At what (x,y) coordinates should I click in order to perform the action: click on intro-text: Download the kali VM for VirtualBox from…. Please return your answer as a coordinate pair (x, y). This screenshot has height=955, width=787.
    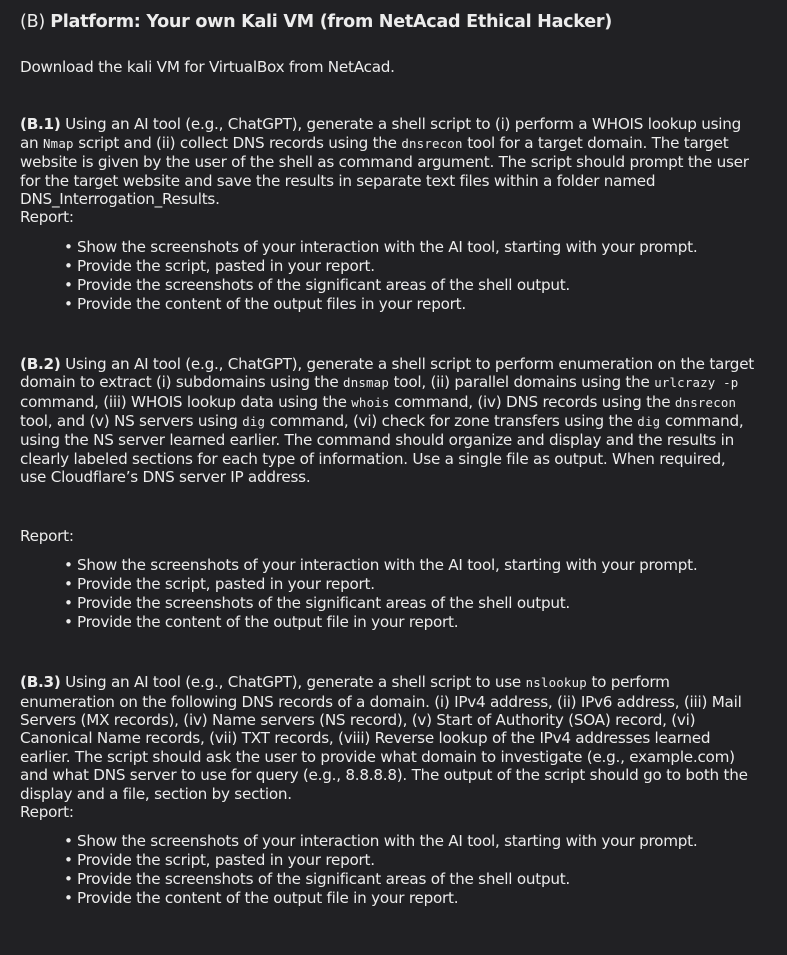
    Looking at the image, I should click on (207, 67).